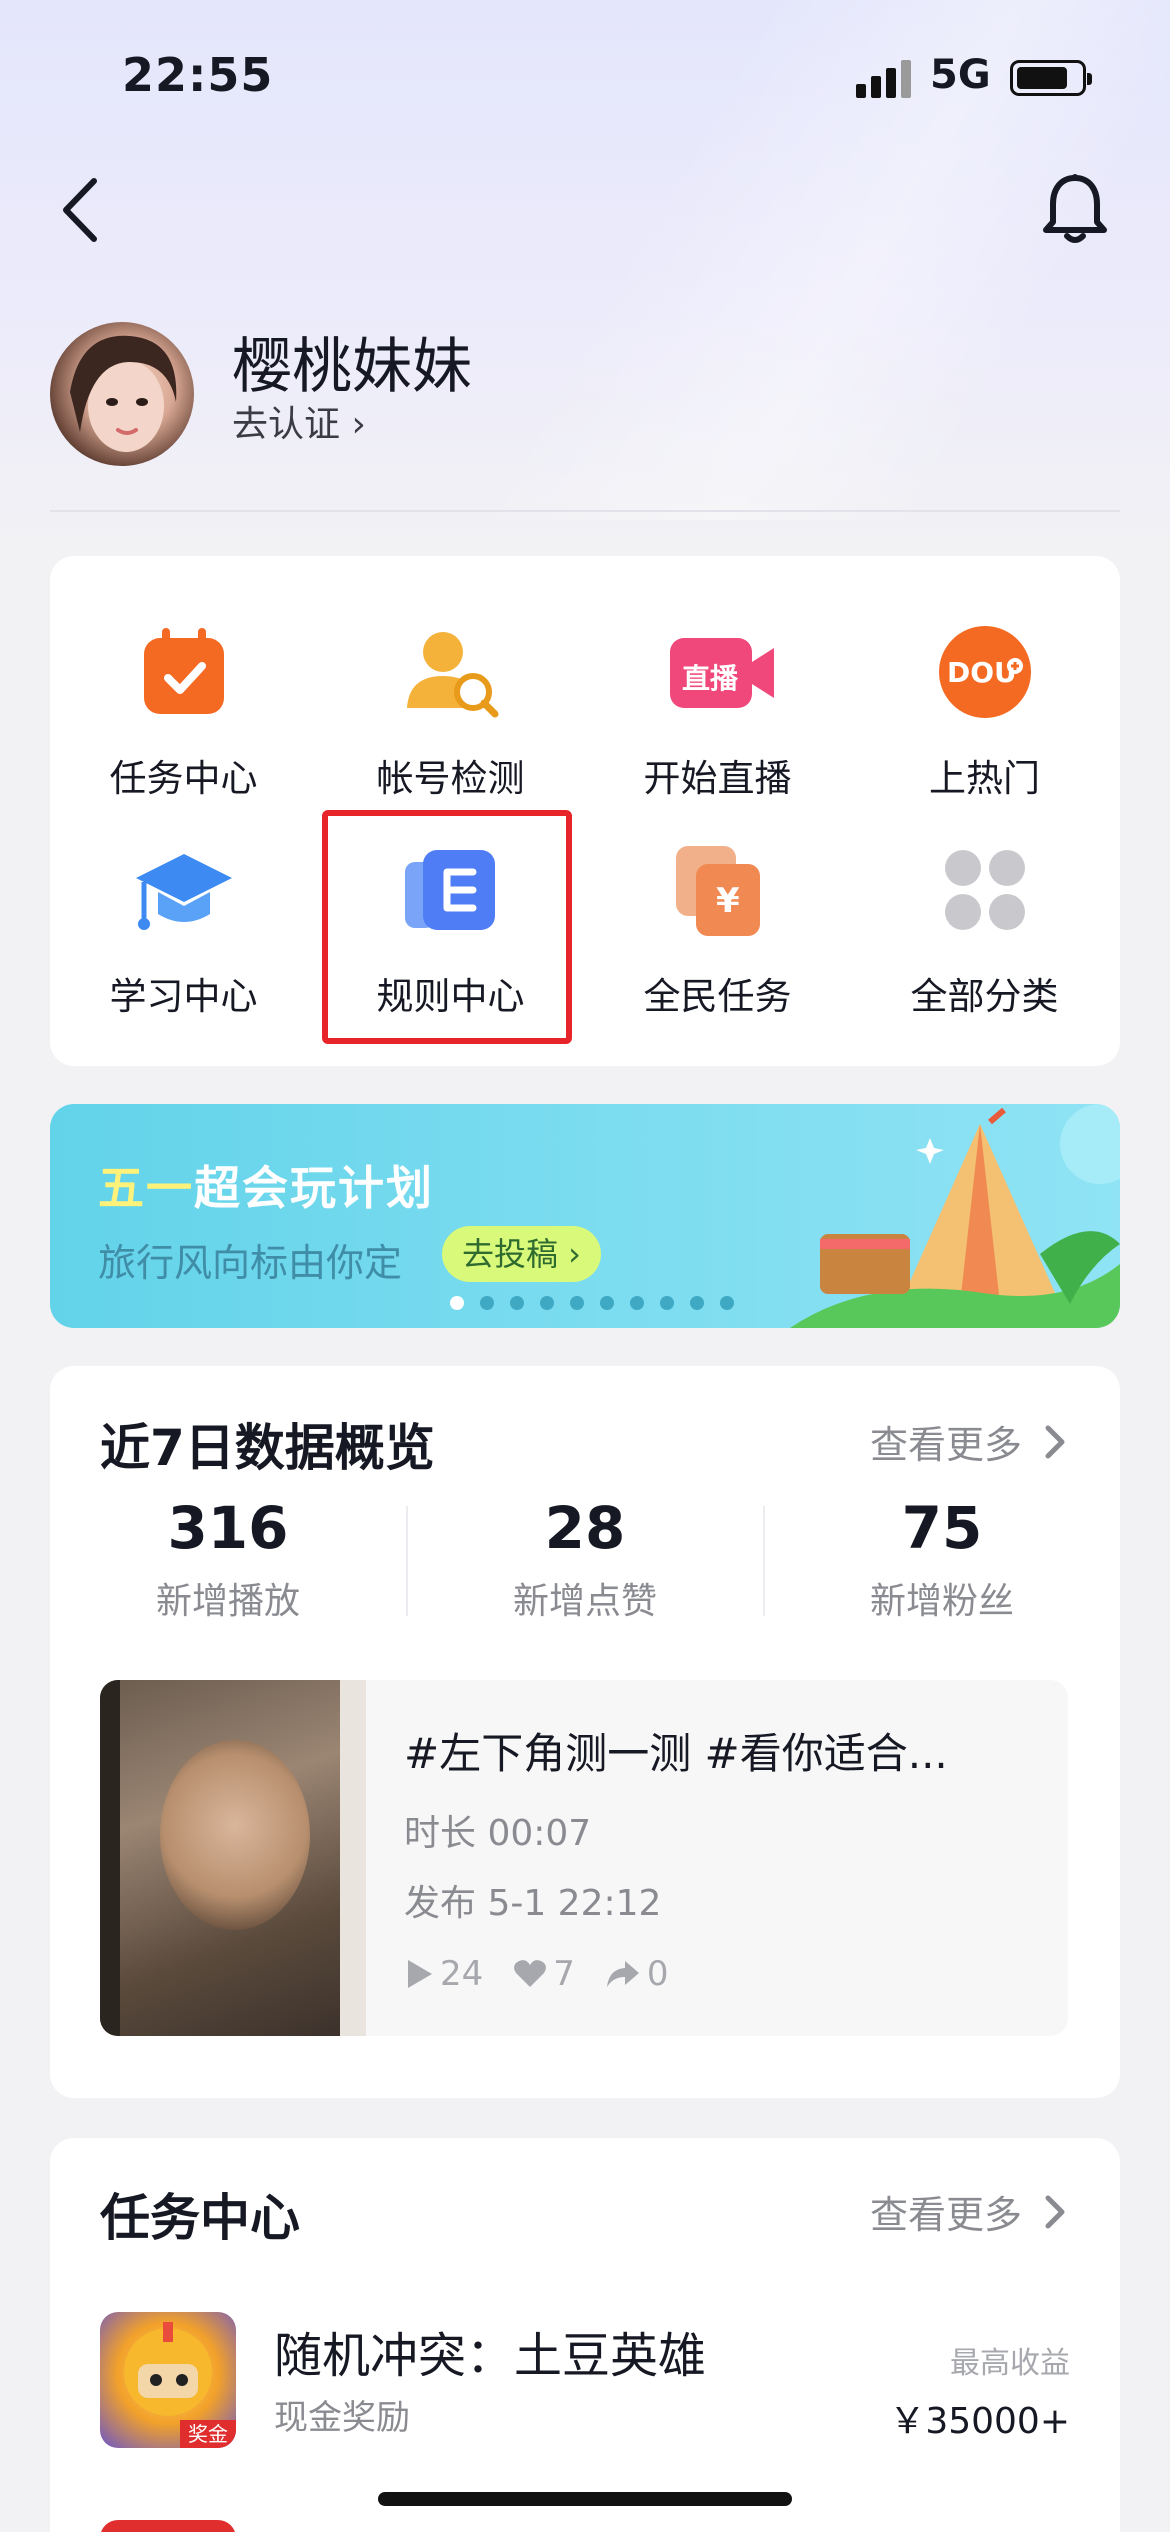 The image size is (1170, 2532). What do you see at coordinates (184, 672) in the screenshot?
I see `task-calendar-icon` at bounding box center [184, 672].